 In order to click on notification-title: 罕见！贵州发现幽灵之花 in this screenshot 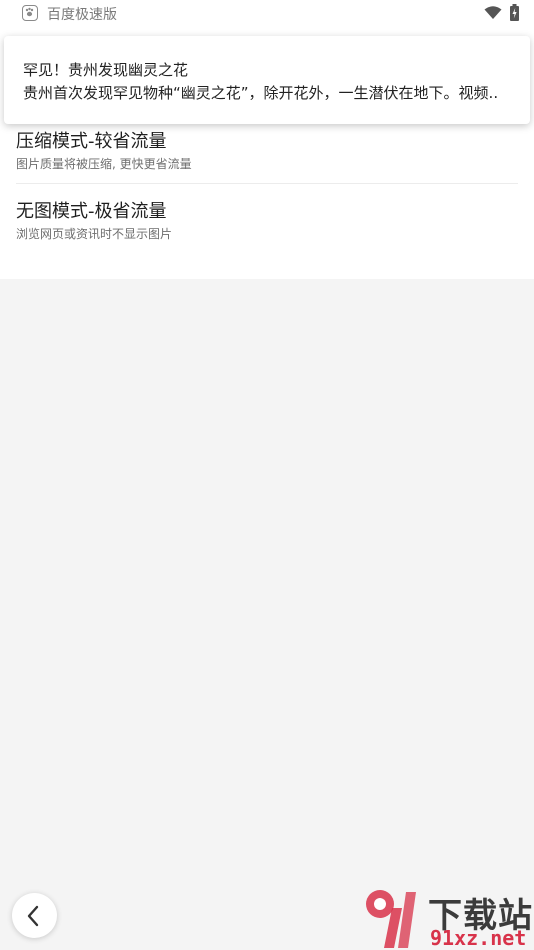, I will do `click(106, 70)`.